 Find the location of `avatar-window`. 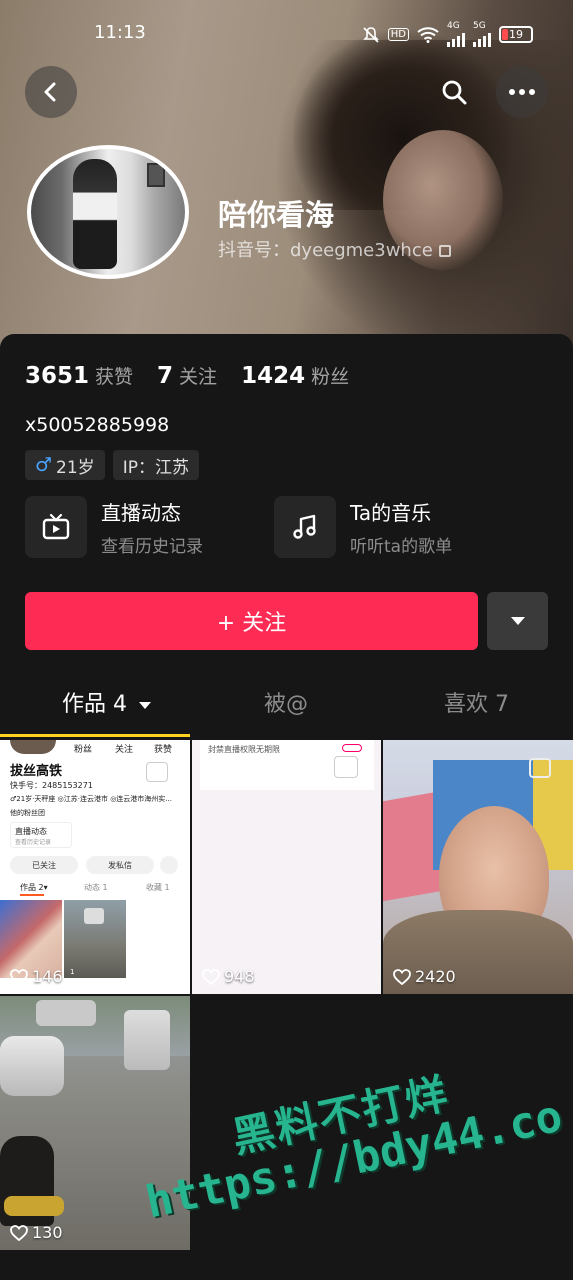

avatar-window is located at coordinates (156, 175).